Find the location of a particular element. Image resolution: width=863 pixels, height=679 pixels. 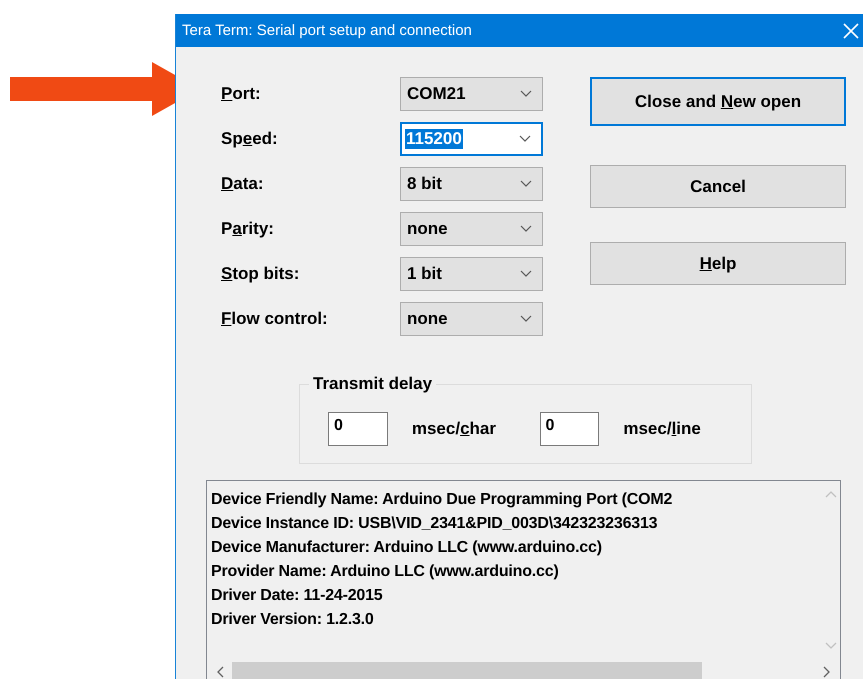

field-label: Stop bits: is located at coordinates (260, 274).